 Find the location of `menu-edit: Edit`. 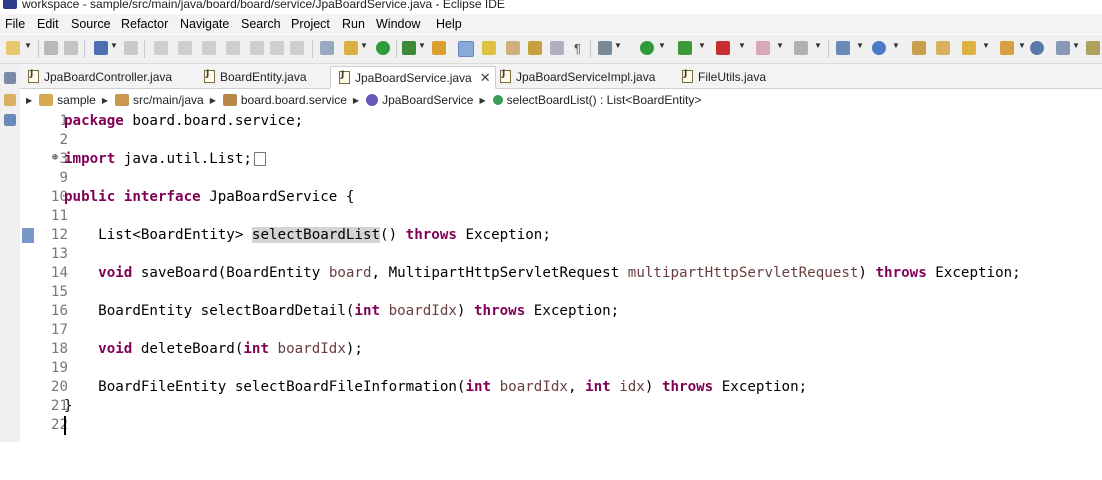

menu-edit: Edit is located at coordinates (48, 24).